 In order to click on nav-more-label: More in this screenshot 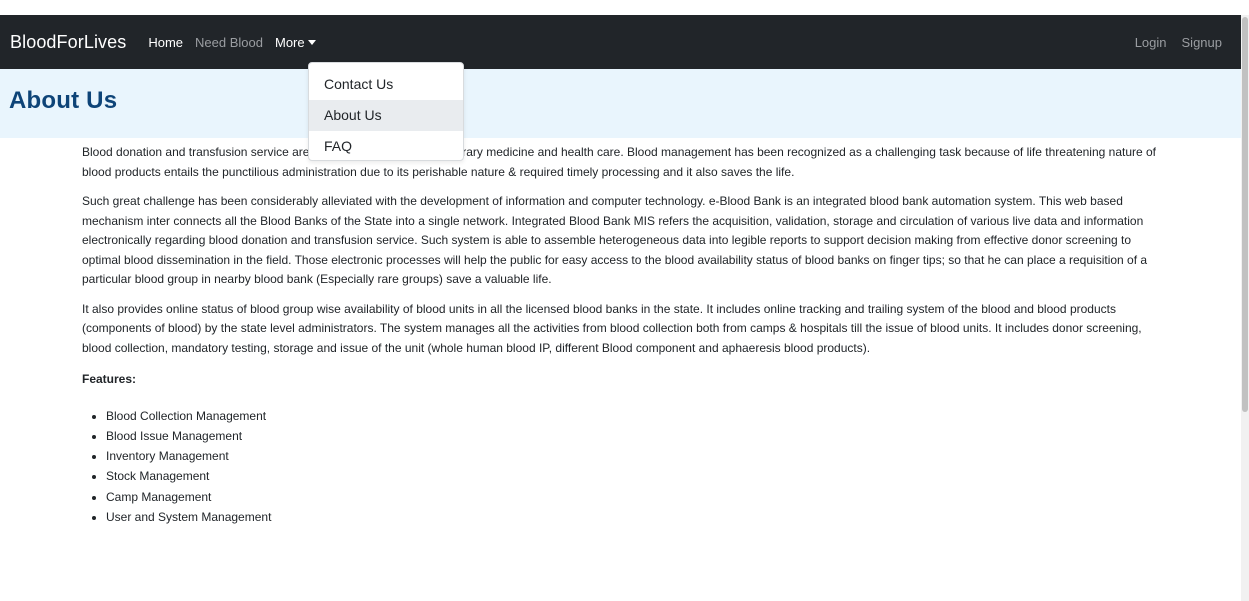, I will do `click(290, 42)`.